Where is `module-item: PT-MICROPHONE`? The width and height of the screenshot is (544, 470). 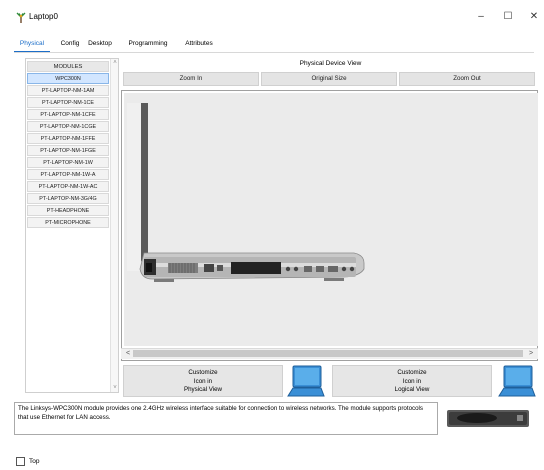
module-item: PT-MICROPHONE is located at coordinates (68, 222).